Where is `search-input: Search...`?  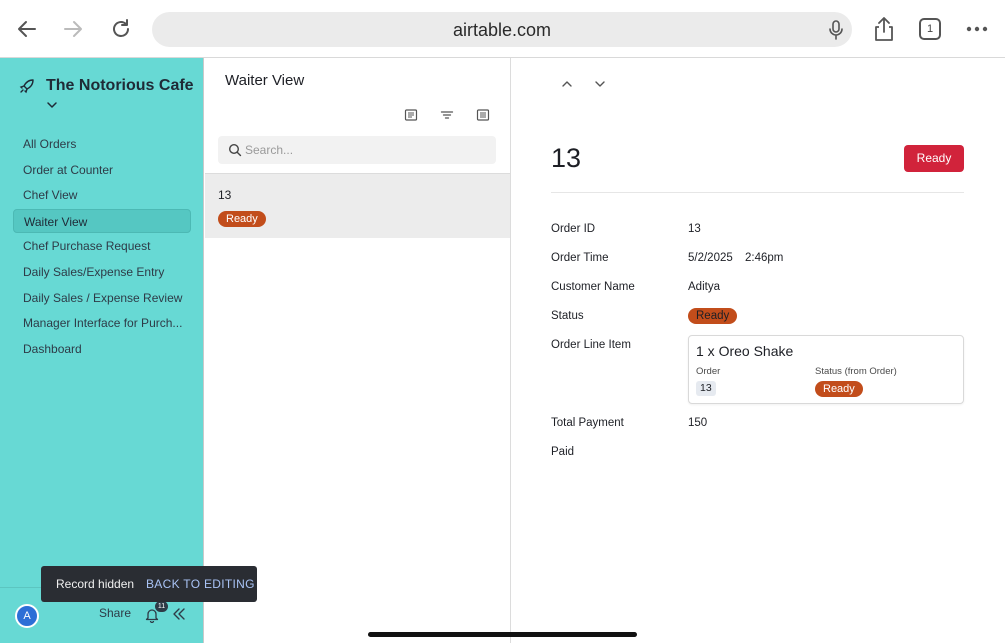
search-input: Search... is located at coordinates (357, 150).